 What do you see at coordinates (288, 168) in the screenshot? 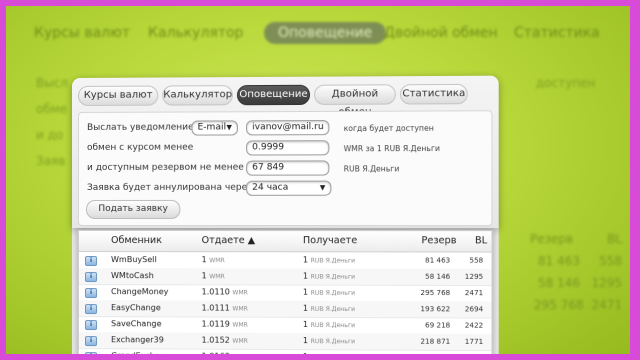
I see `reserve-field: 67 849` at bounding box center [288, 168].